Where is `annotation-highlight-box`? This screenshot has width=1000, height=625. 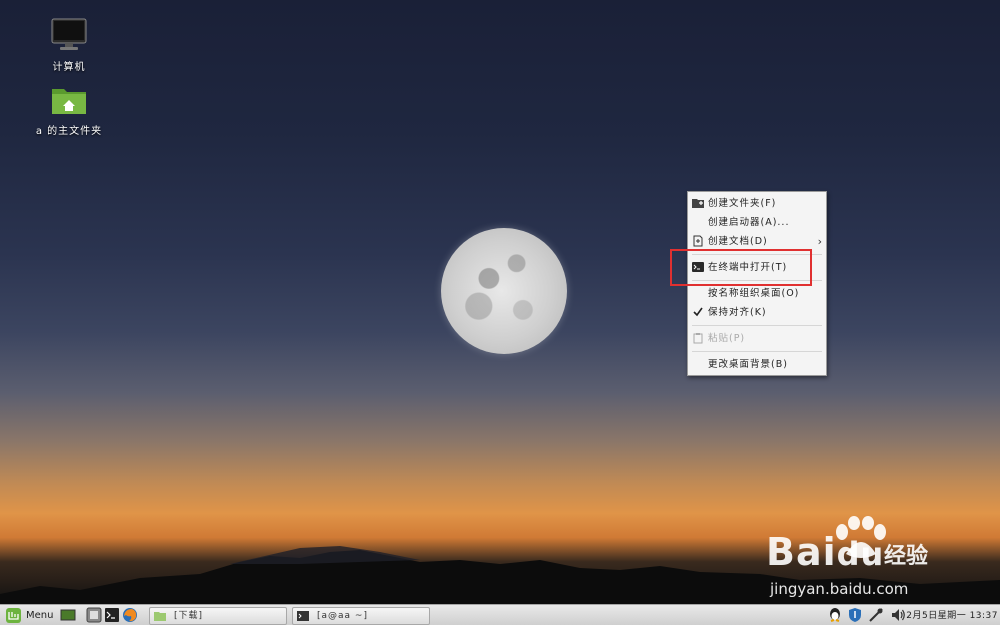
annotation-highlight-box is located at coordinates (741, 267).